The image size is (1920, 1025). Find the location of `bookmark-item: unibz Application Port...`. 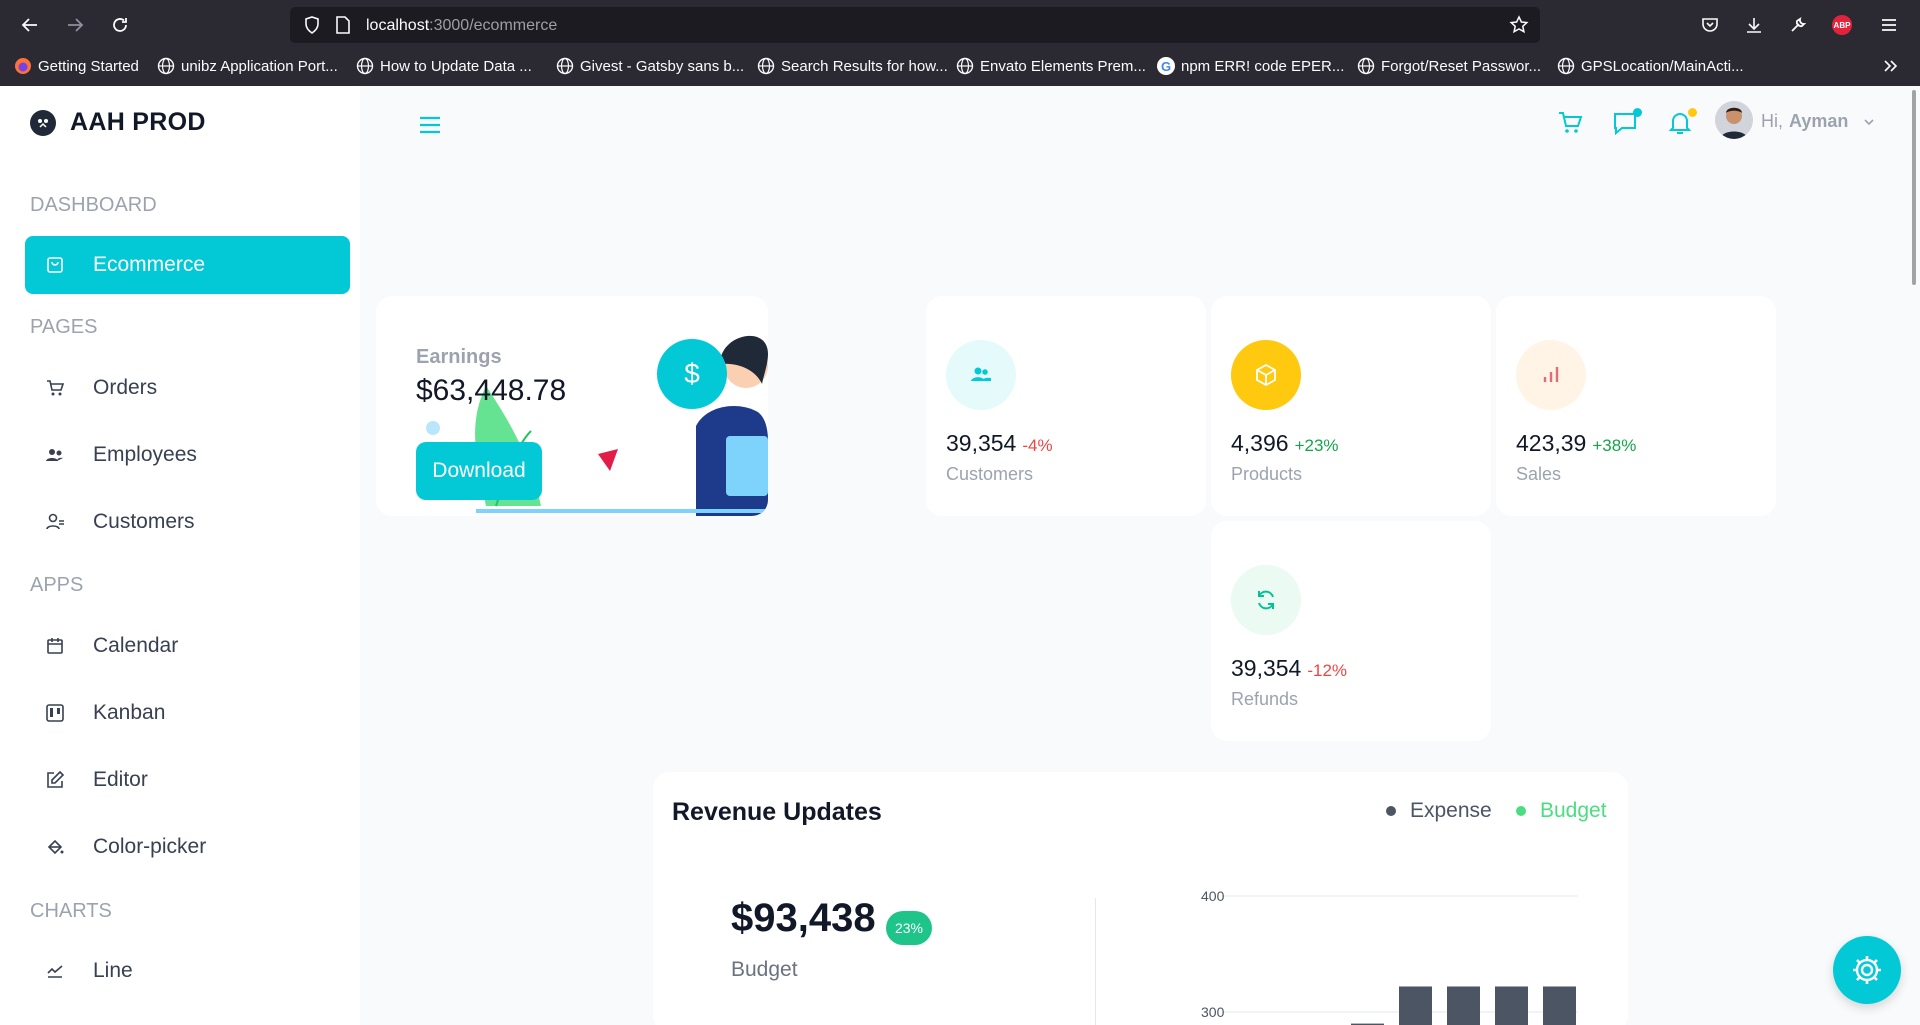

bookmark-item: unibz Application Port... is located at coordinates (247, 66).